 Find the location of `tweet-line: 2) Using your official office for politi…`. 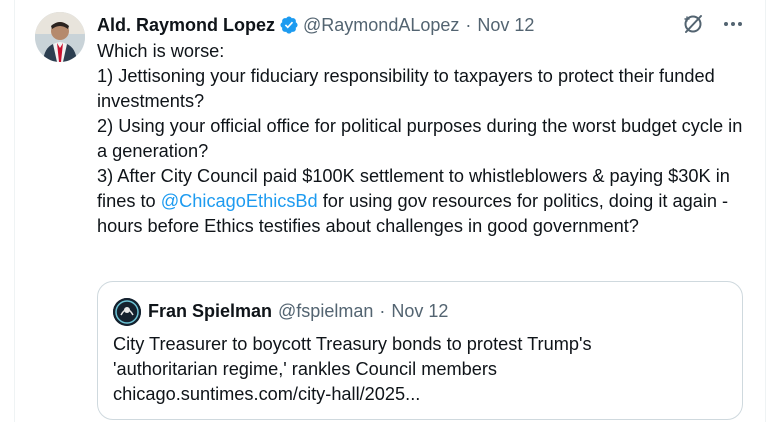

tweet-line: 2) Using your official office for politi… is located at coordinates (420, 138).